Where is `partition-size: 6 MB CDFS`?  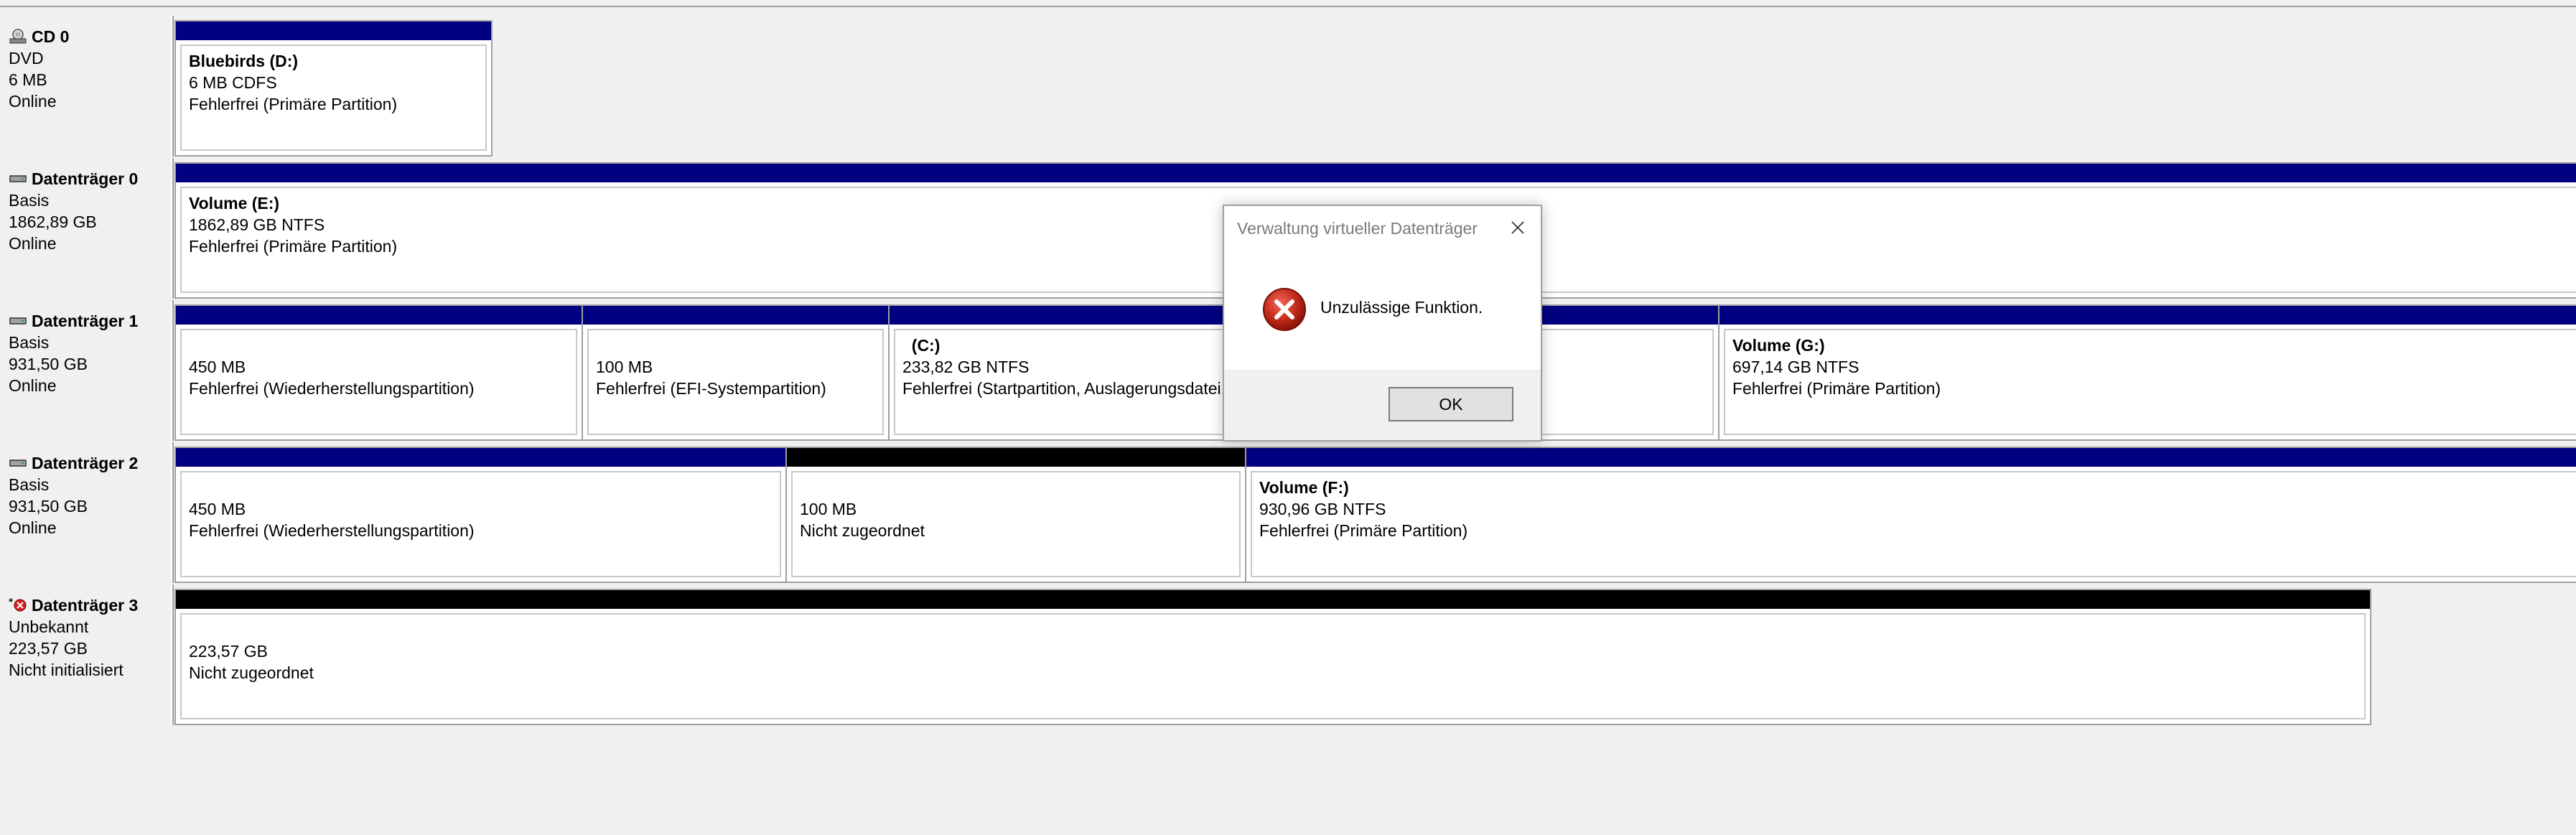 partition-size: 6 MB CDFS is located at coordinates (233, 82).